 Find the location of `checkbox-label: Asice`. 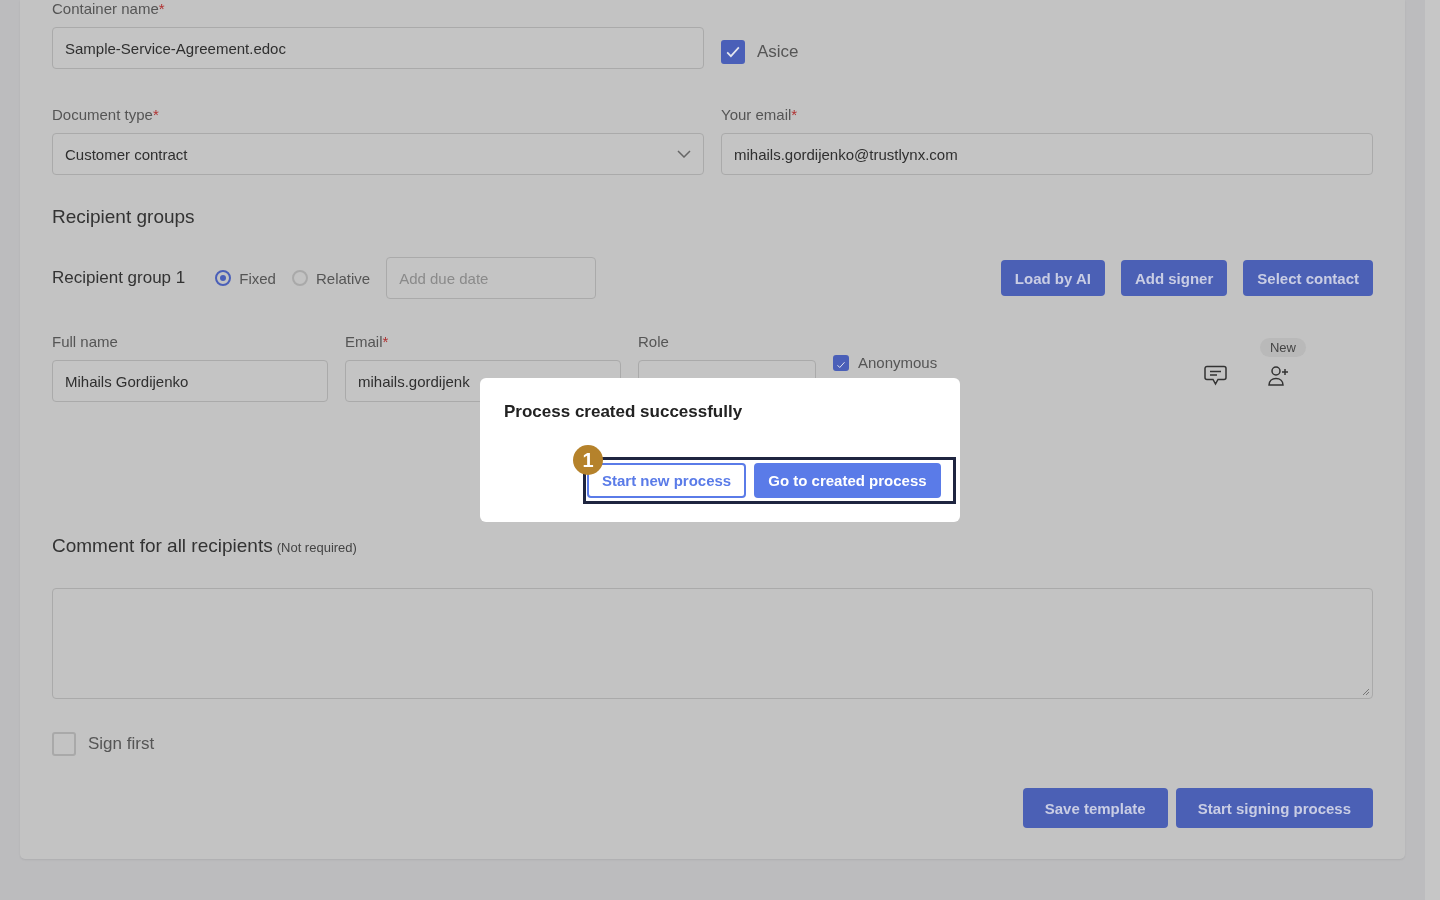

checkbox-label: Asice is located at coordinates (778, 52).